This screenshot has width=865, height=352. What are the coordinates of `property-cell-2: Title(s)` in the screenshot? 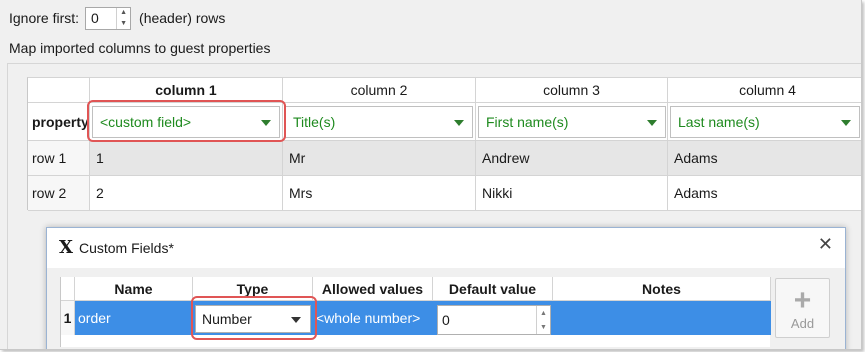 It's located at (379, 122).